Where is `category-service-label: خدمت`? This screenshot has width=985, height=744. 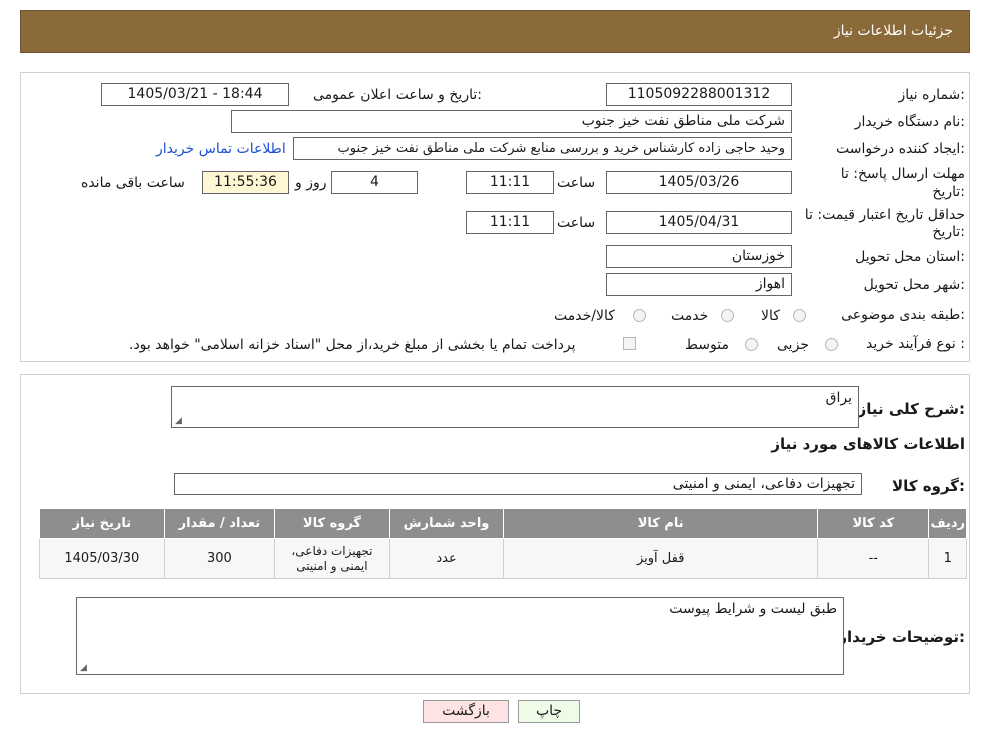
category-service-label: خدمت is located at coordinates (690, 316).